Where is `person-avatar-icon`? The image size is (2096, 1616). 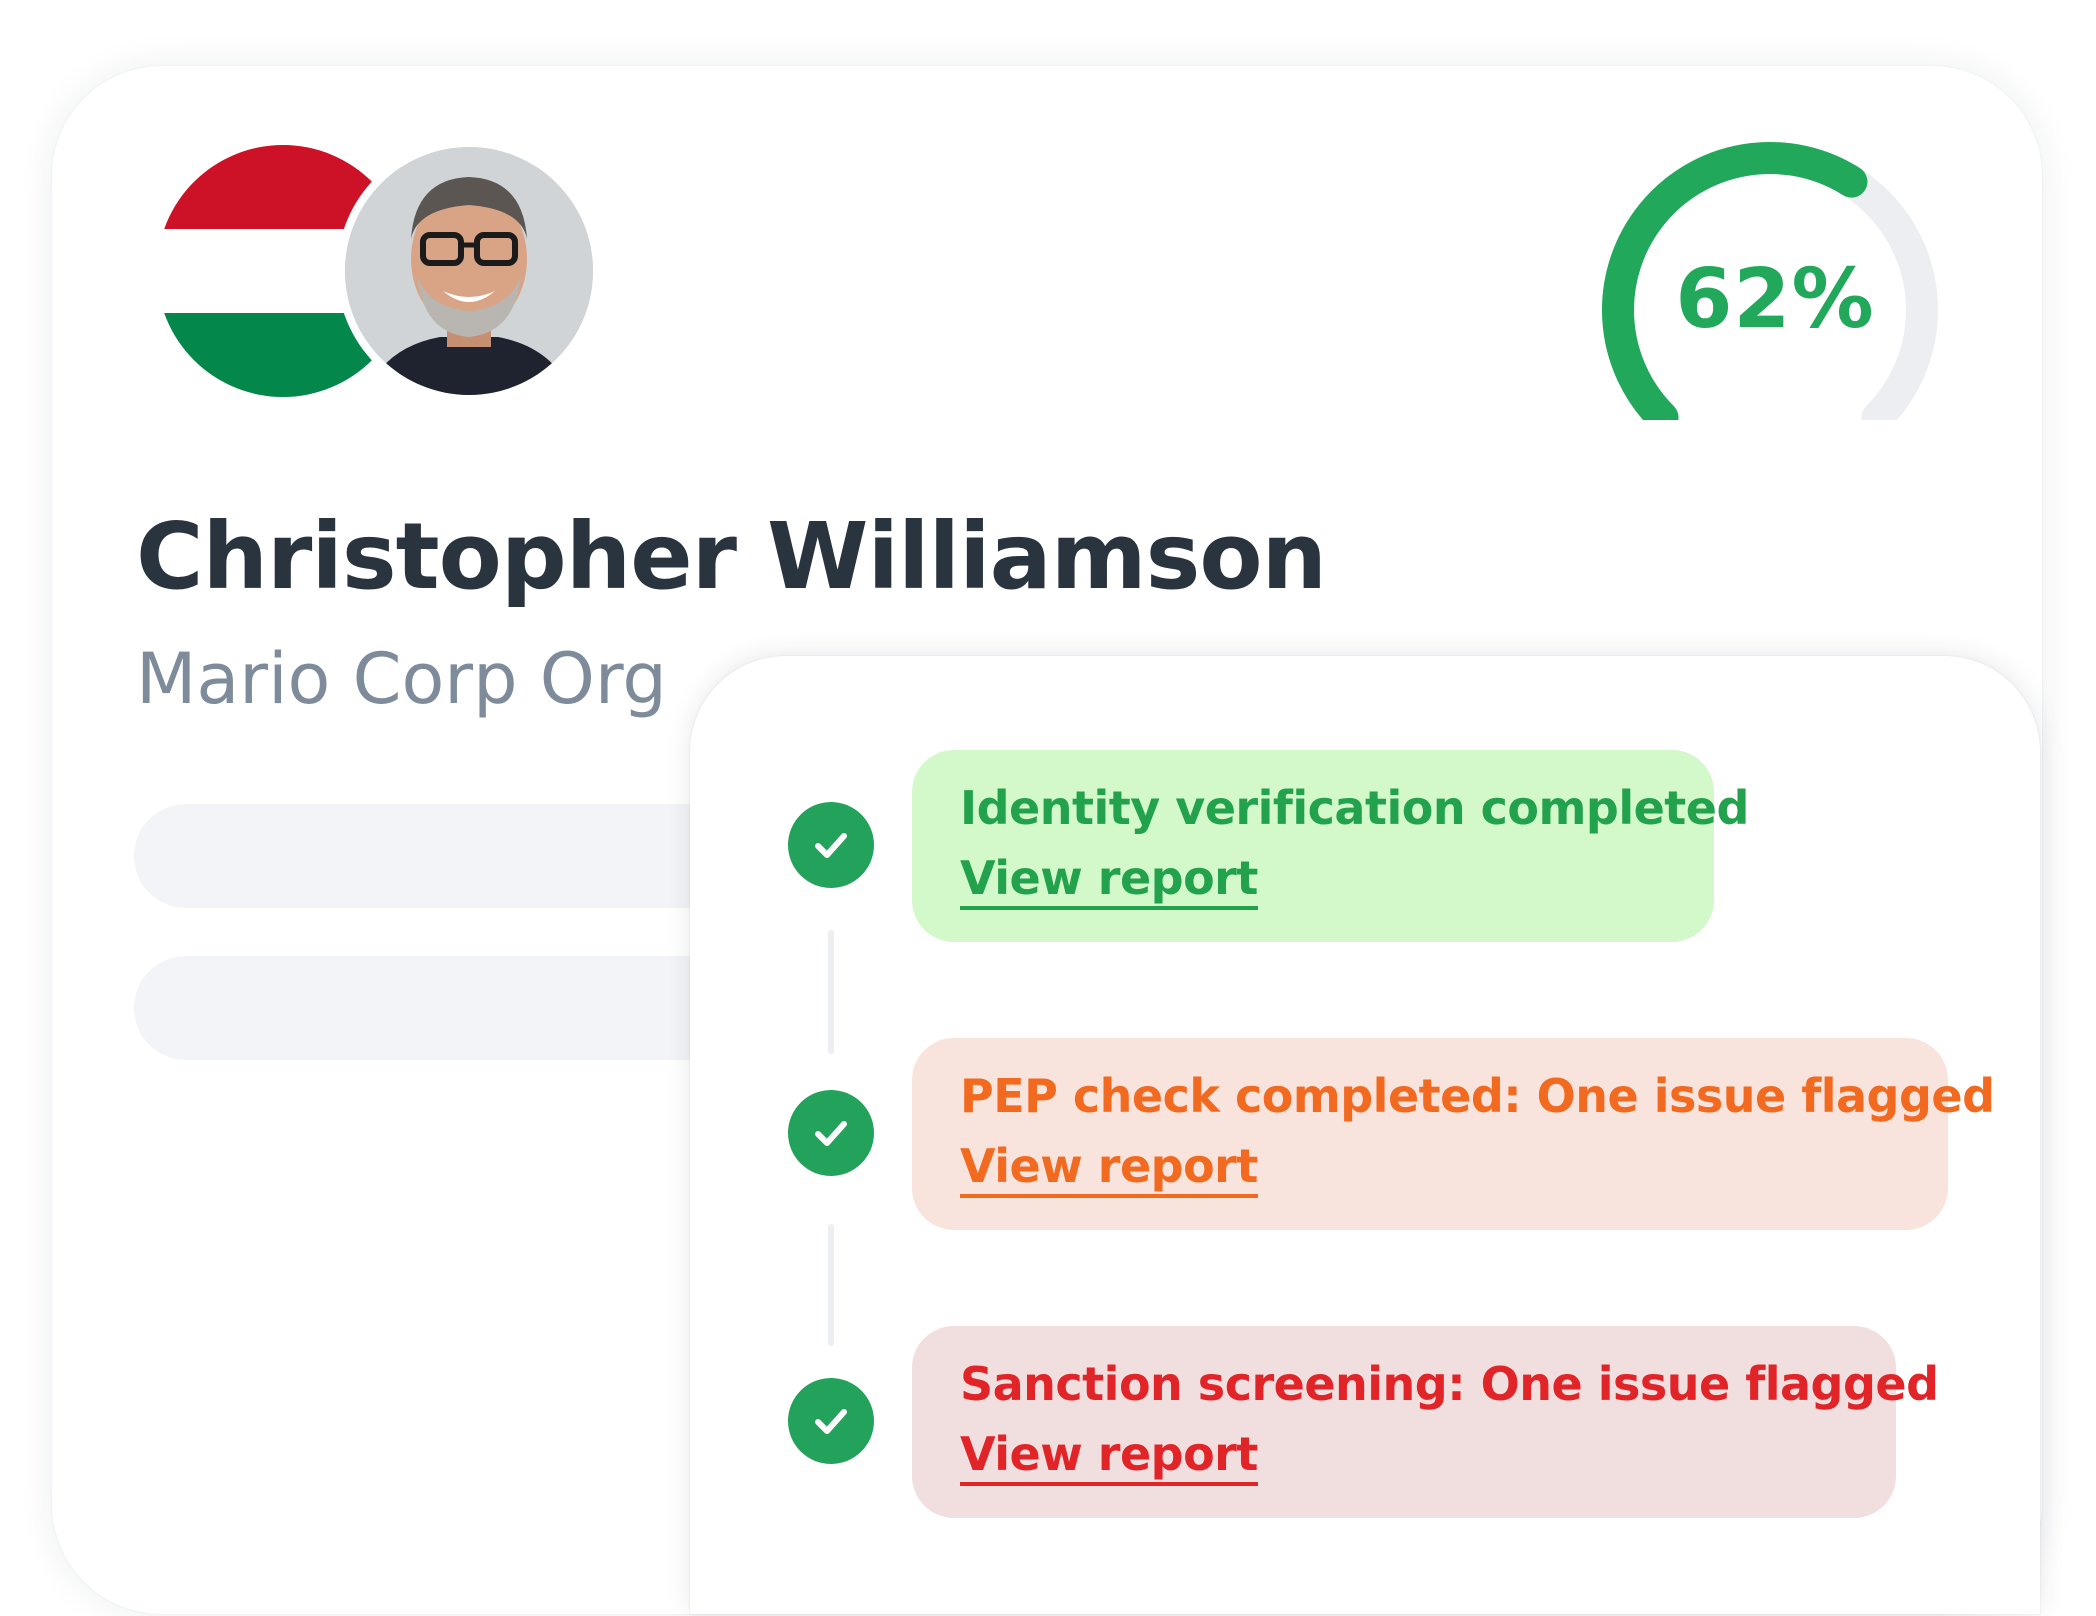 person-avatar-icon is located at coordinates (469, 271).